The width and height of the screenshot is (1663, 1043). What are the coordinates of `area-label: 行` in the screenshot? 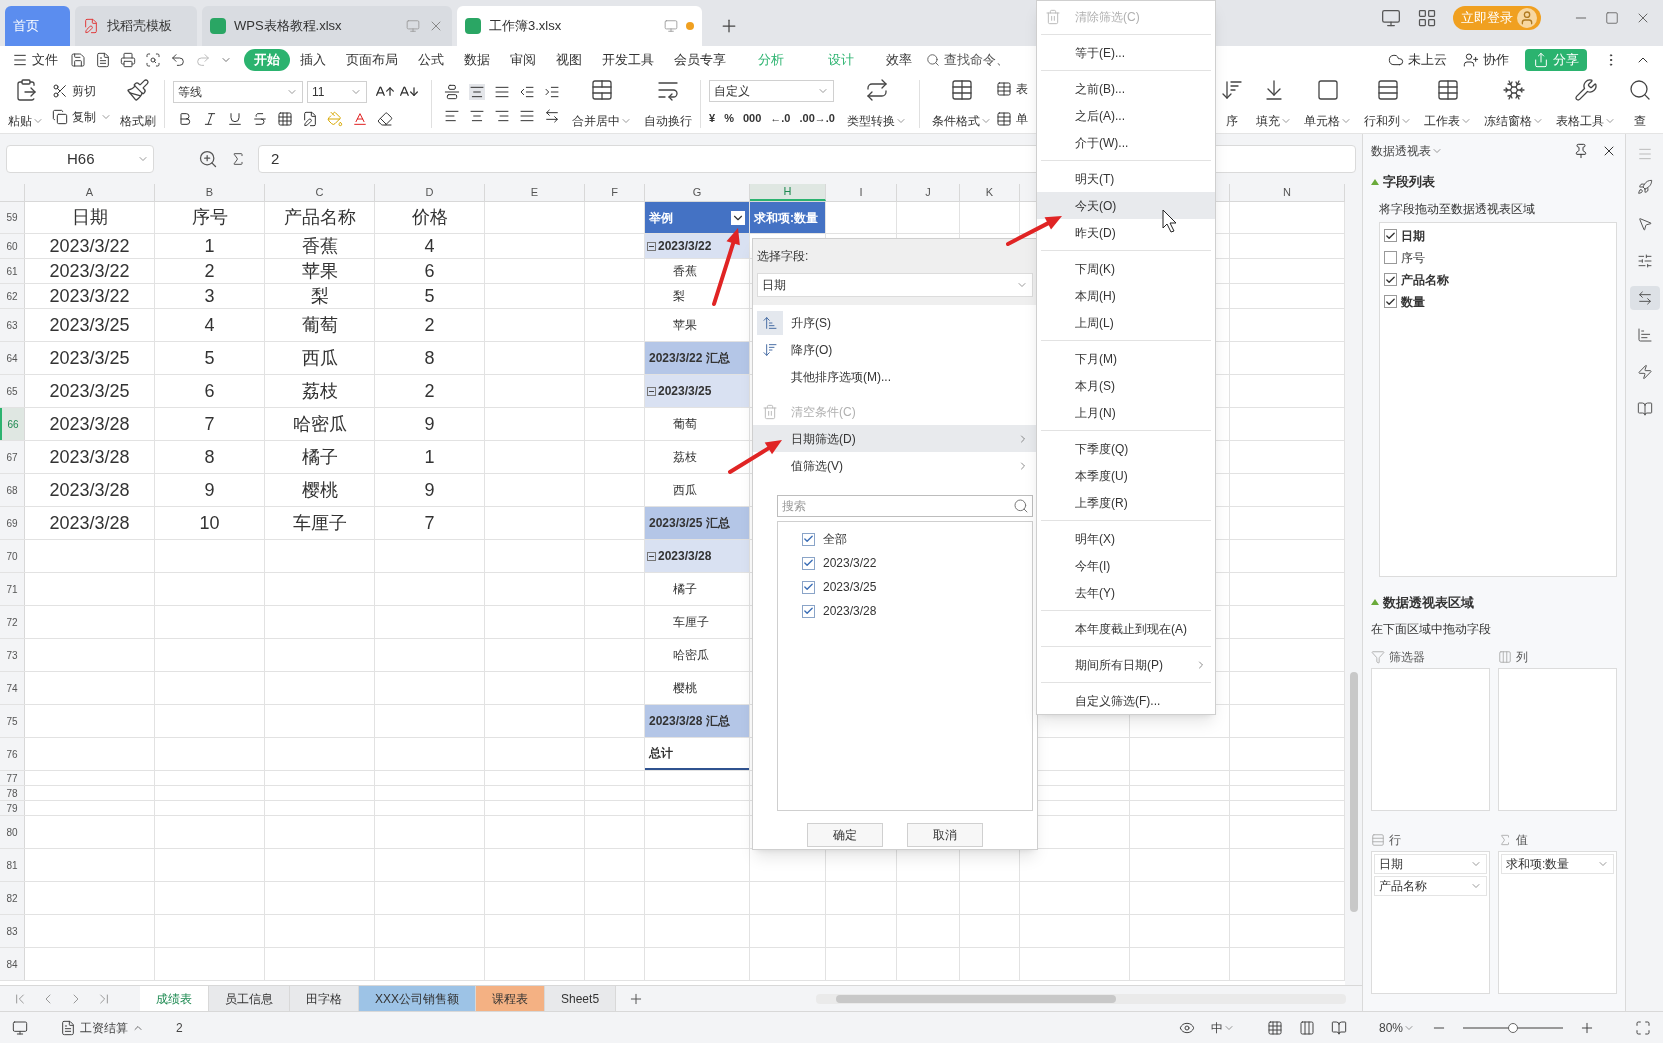 It's located at (1395, 840).